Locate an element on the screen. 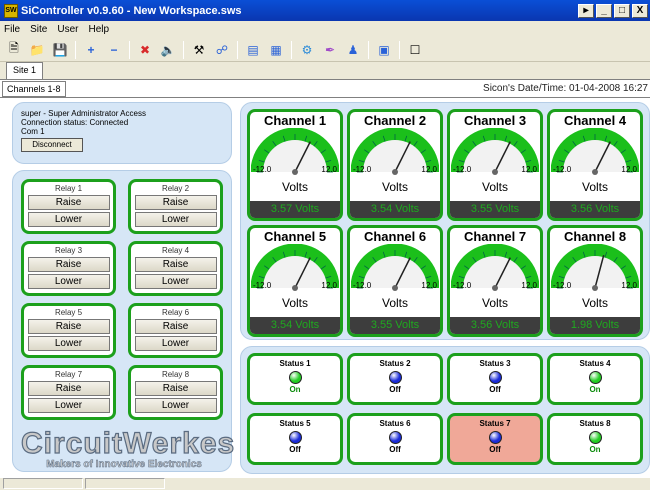 The height and width of the screenshot is (490, 650). relay-4-raise-button: Raise is located at coordinates (175, 264).